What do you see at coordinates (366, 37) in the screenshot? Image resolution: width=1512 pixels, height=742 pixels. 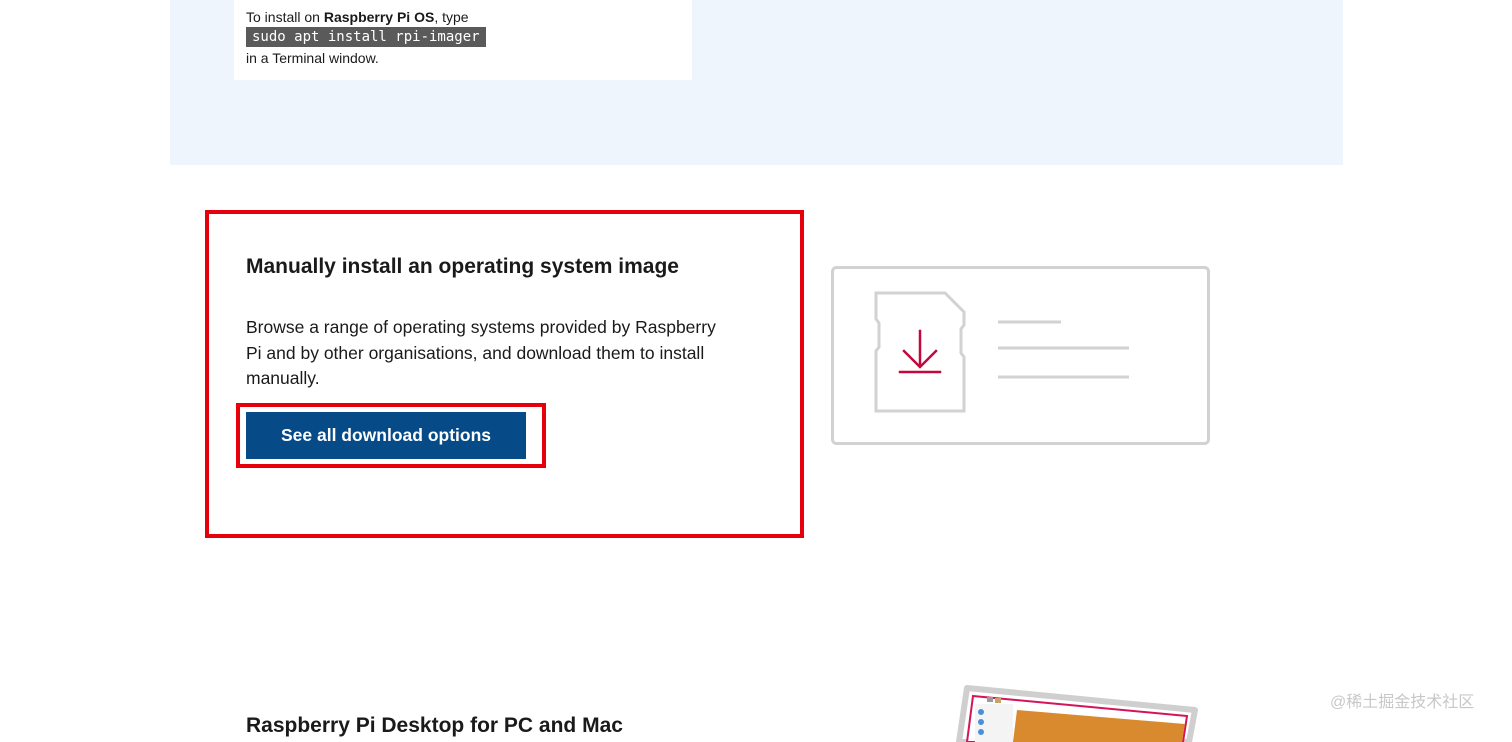 I see `install-command: sudo apt install rpi-imager` at bounding box center [366, 37].